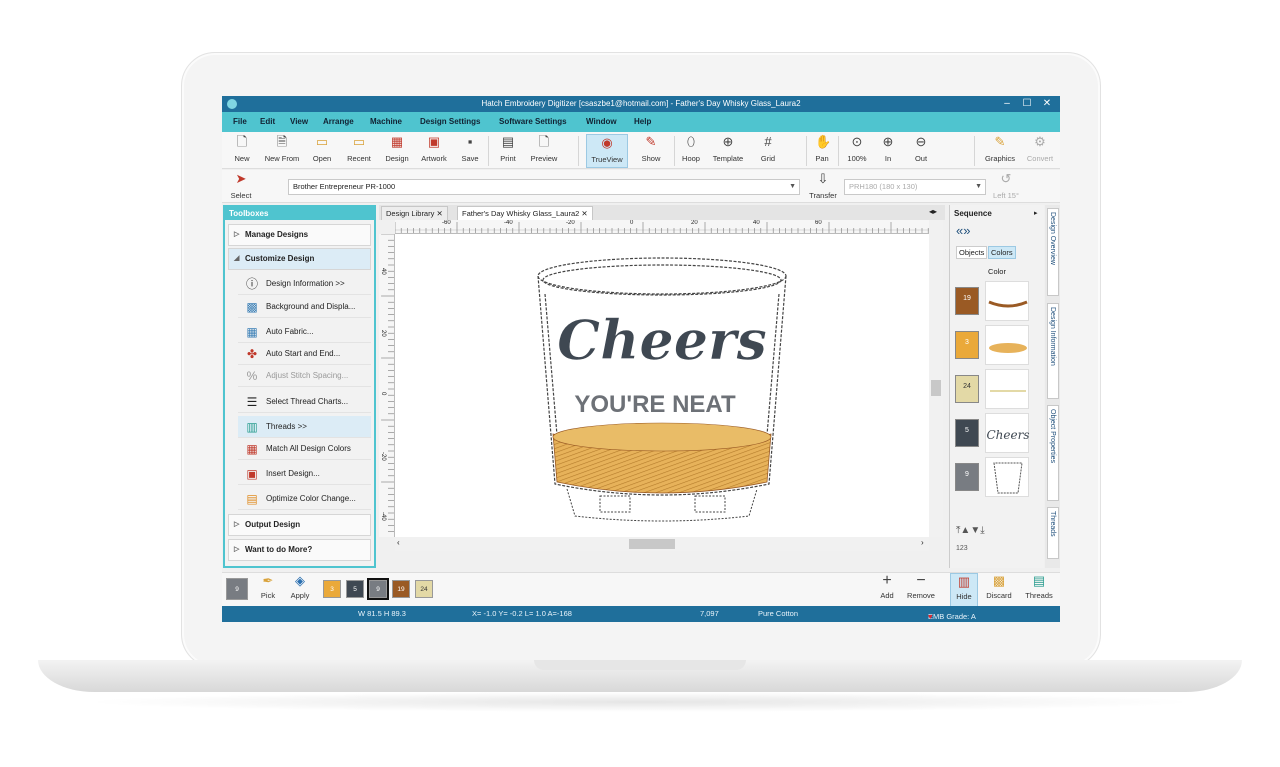 This screenshot has height=767, width=1280. Describe the element at coordinates (999, 590) in the screenshot. I see `discard-colors-button: ▩ Discard` at that location.